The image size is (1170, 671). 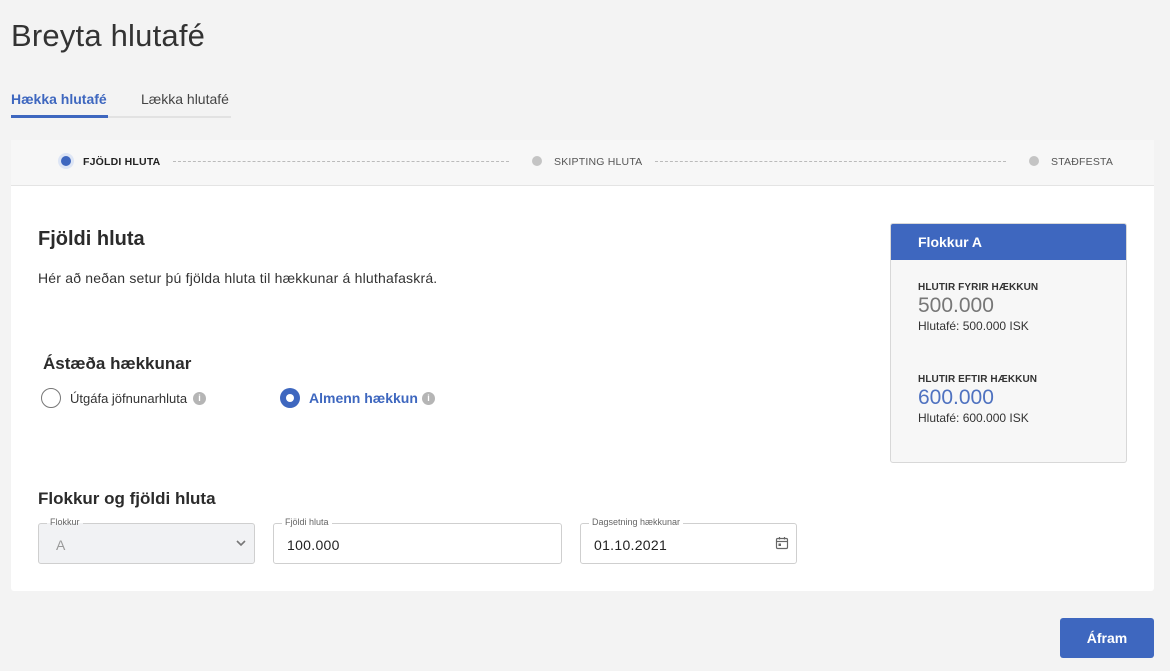 What do you see at coordinates (121, 103) in the screenshot?
I see `tab-bar: Hækka hlutafé Lækka hlutafé` at bounding box center [121, 103].